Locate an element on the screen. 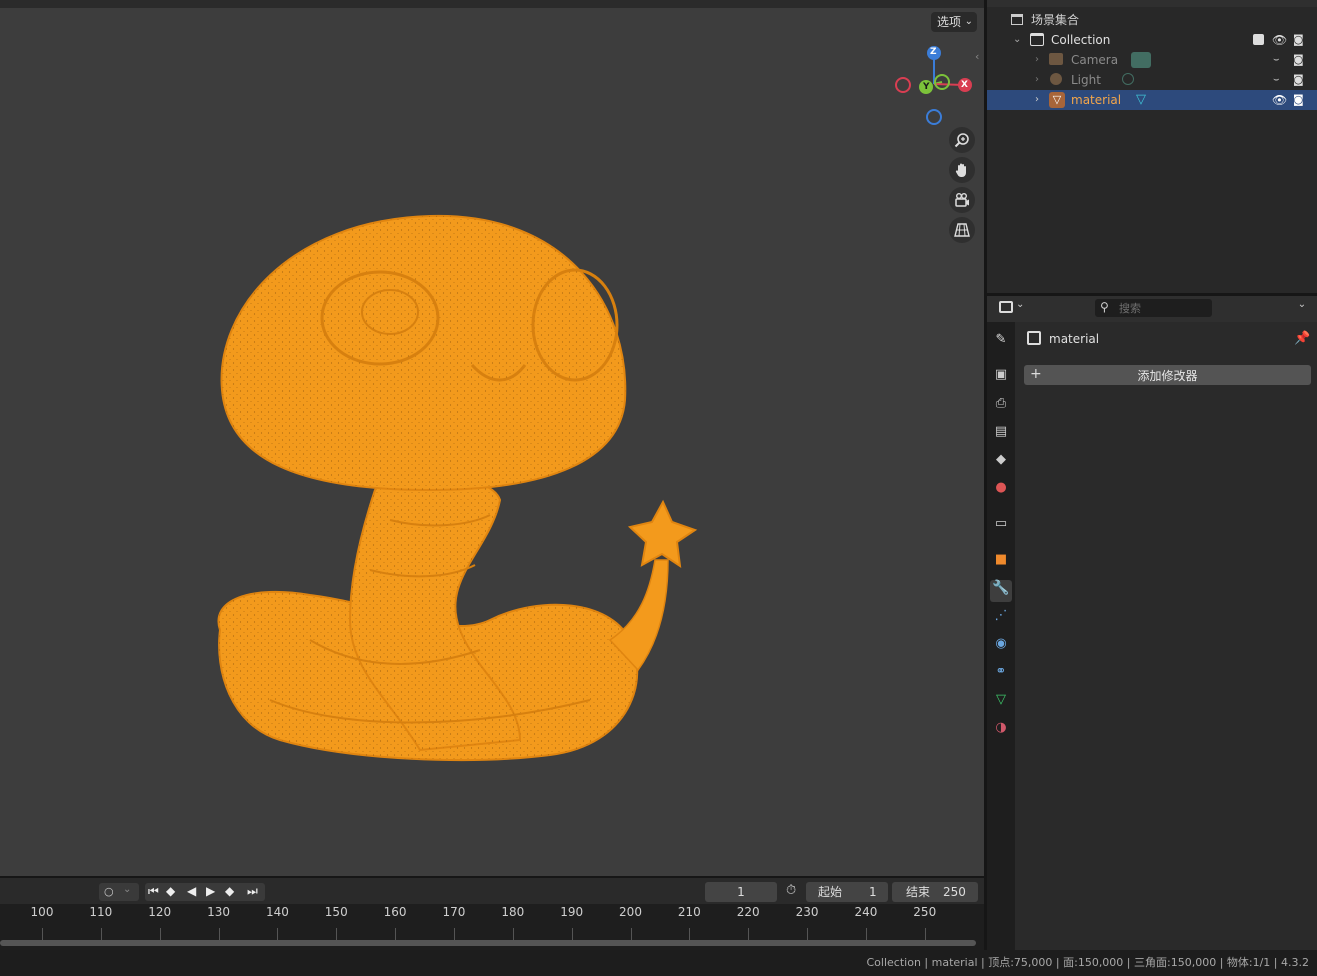  next-keyframe-icon: ◆ is located at coordinates (229, 891).